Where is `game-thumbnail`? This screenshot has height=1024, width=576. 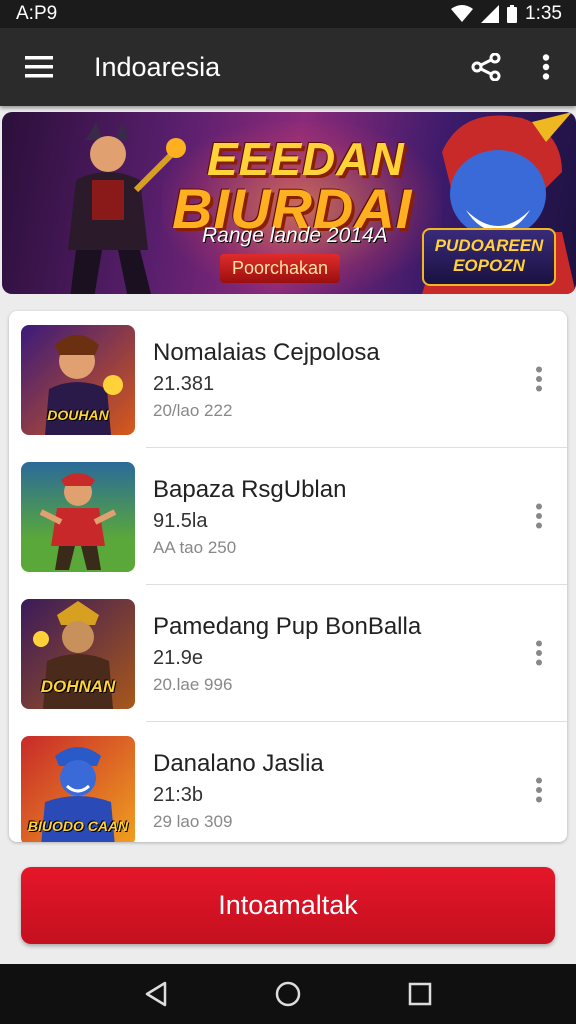 game-thumbnail is located at coordinates (78, 517).